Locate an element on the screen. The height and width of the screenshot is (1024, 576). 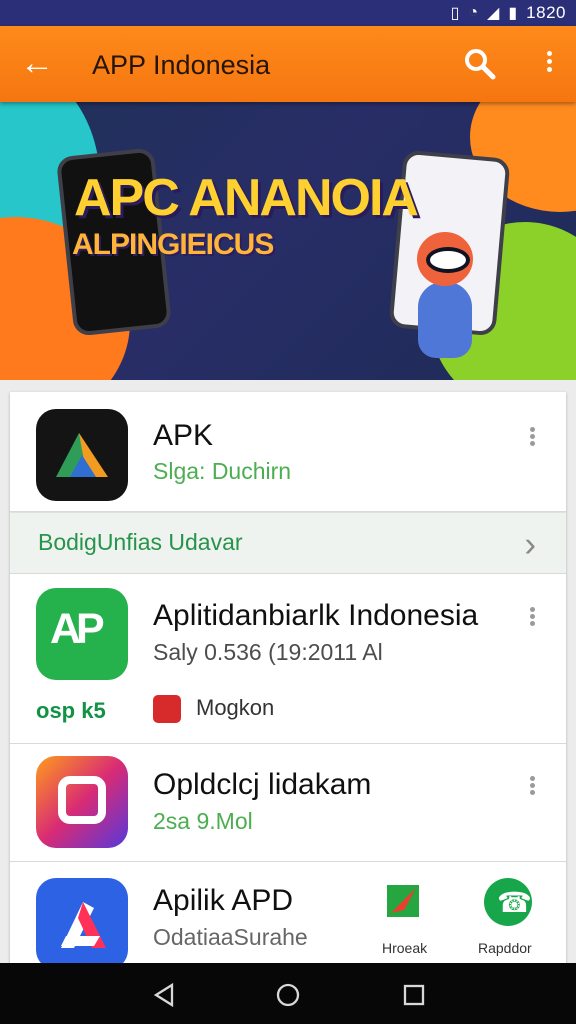
top-app-bar: ← APP Indonesia is located at coordinates (288, 64).